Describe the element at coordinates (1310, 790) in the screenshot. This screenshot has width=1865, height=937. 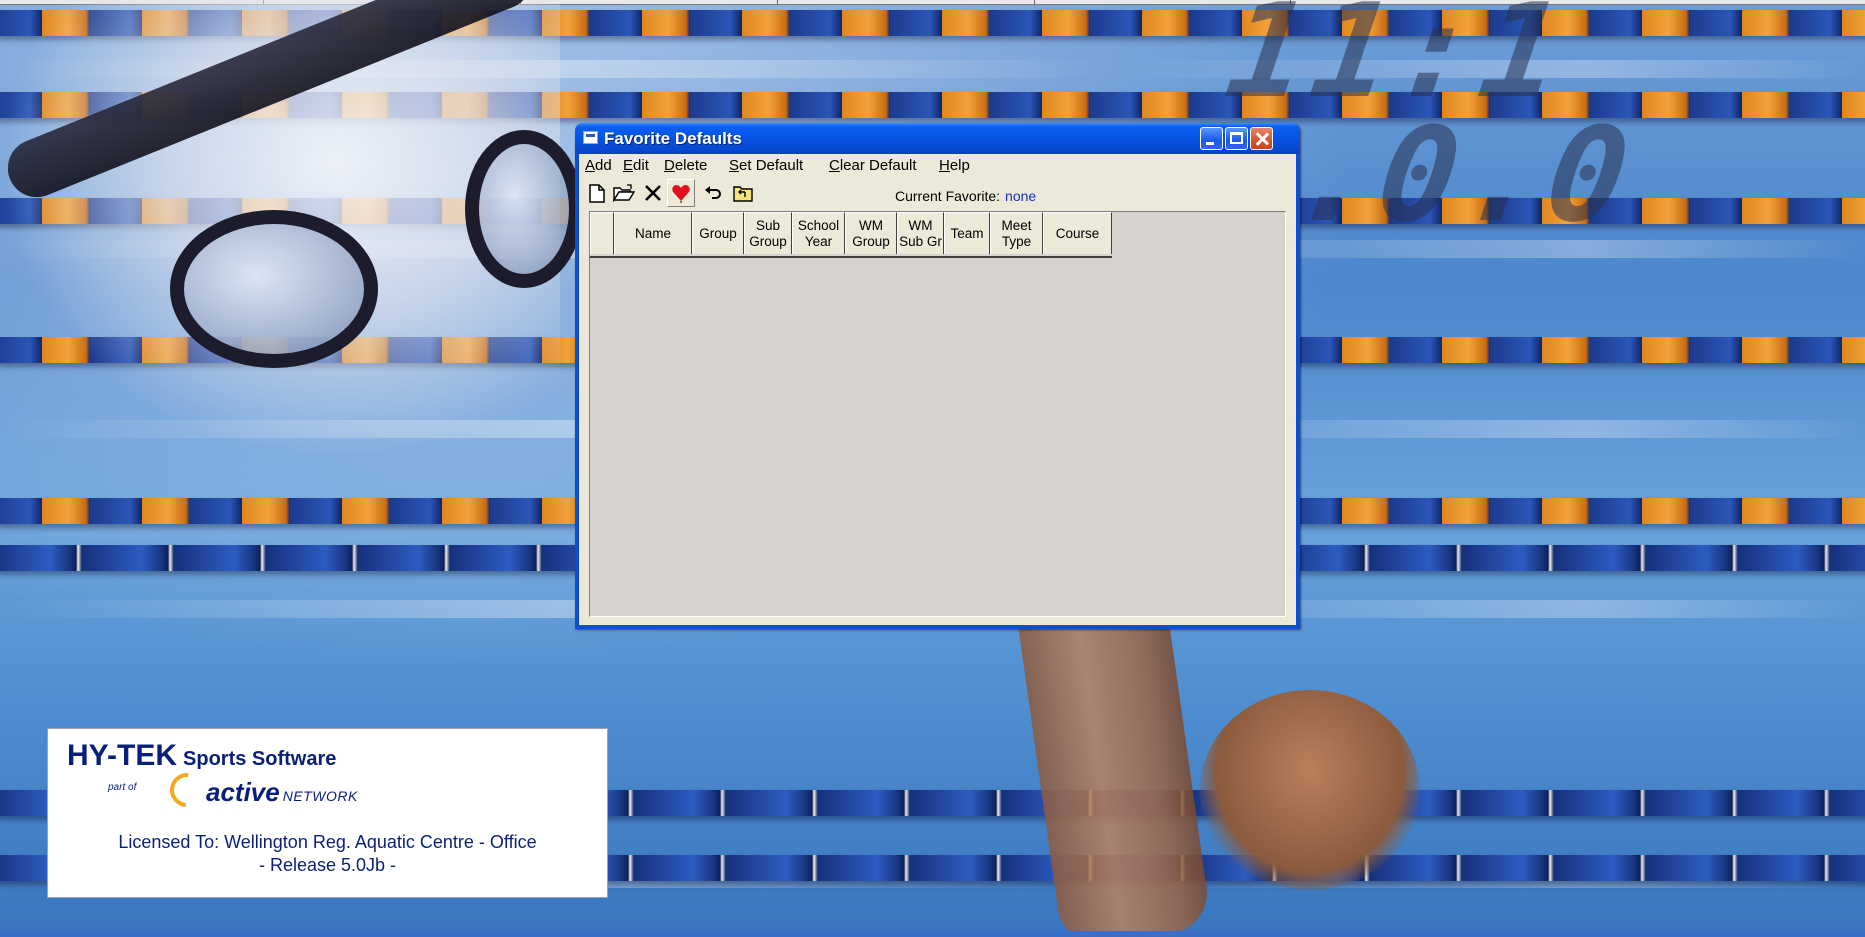
I see `swimmer-head` at that location.